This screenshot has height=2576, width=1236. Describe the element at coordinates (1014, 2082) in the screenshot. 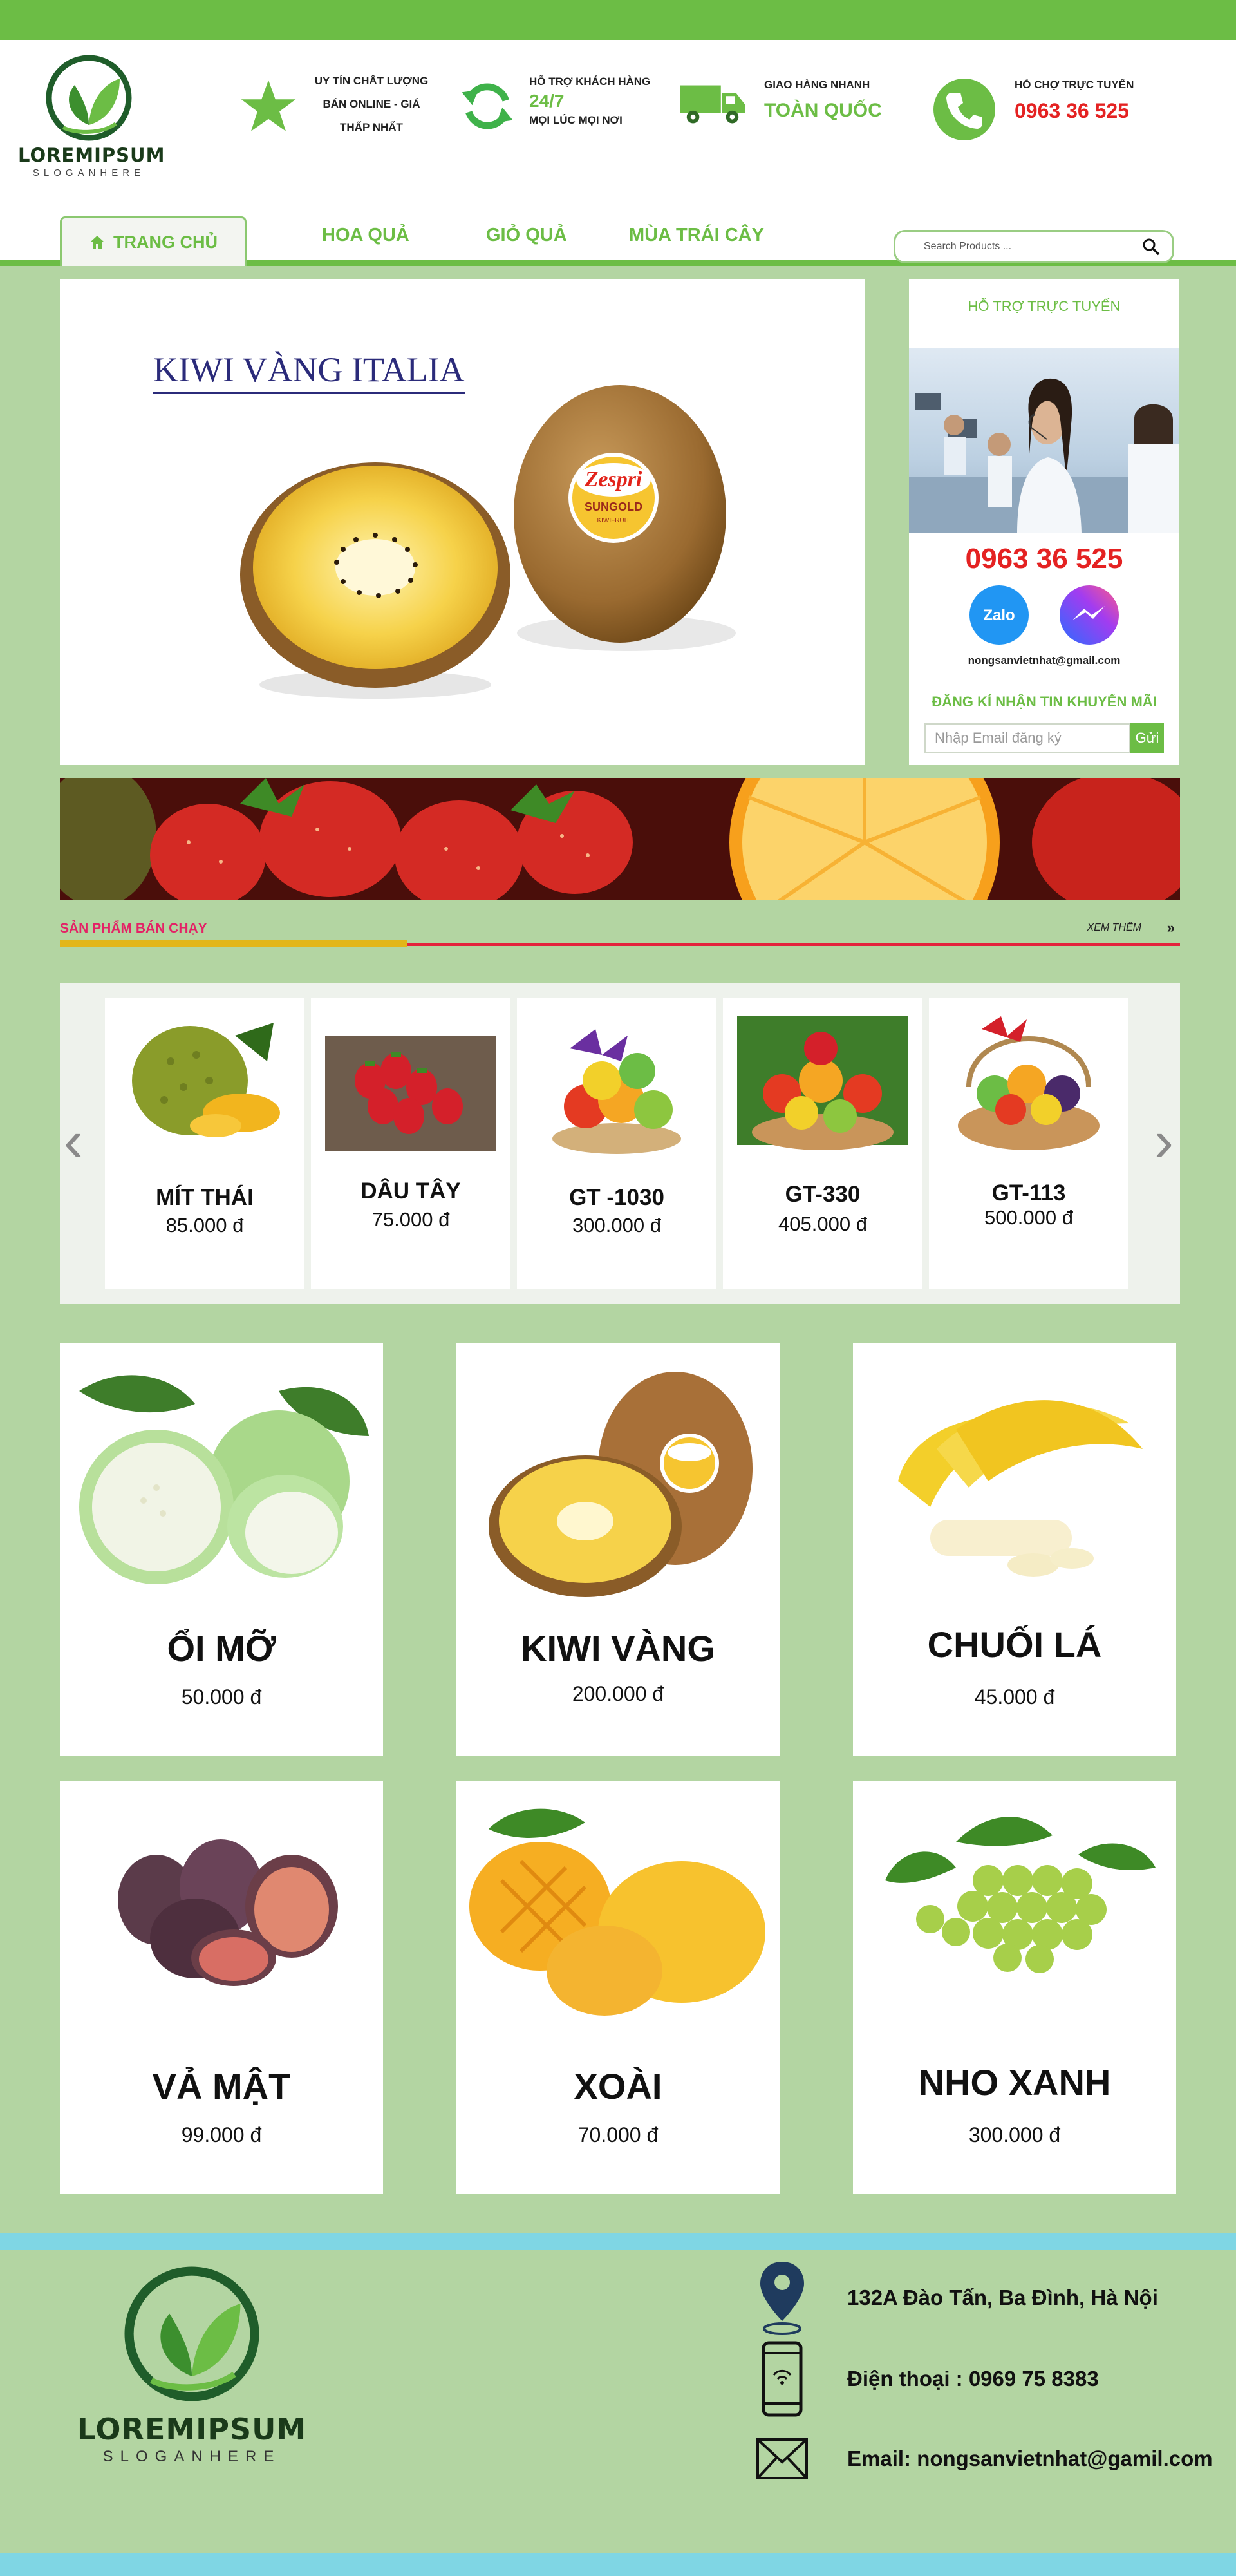

I see `product-name: NHO XANH` at that location.